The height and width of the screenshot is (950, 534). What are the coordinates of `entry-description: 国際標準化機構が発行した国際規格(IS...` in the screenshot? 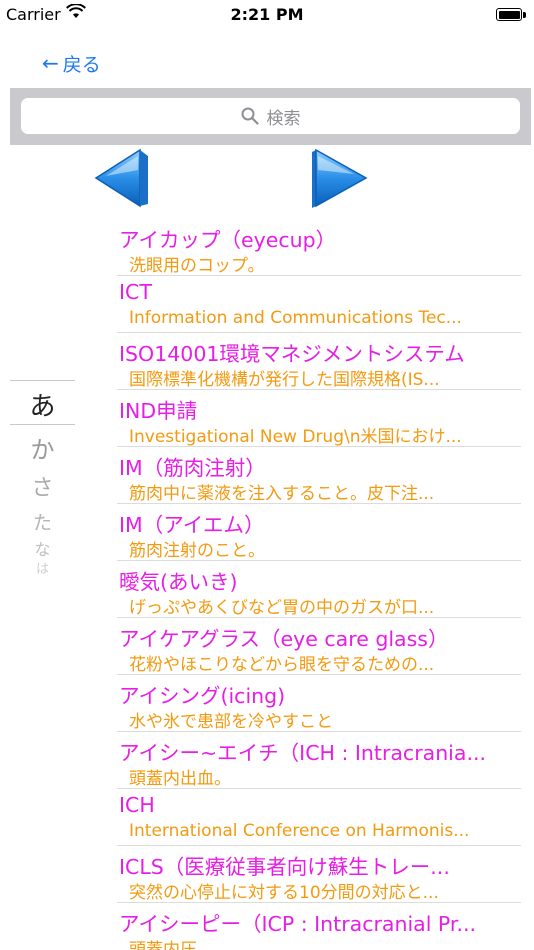 It's located at (284, 380).